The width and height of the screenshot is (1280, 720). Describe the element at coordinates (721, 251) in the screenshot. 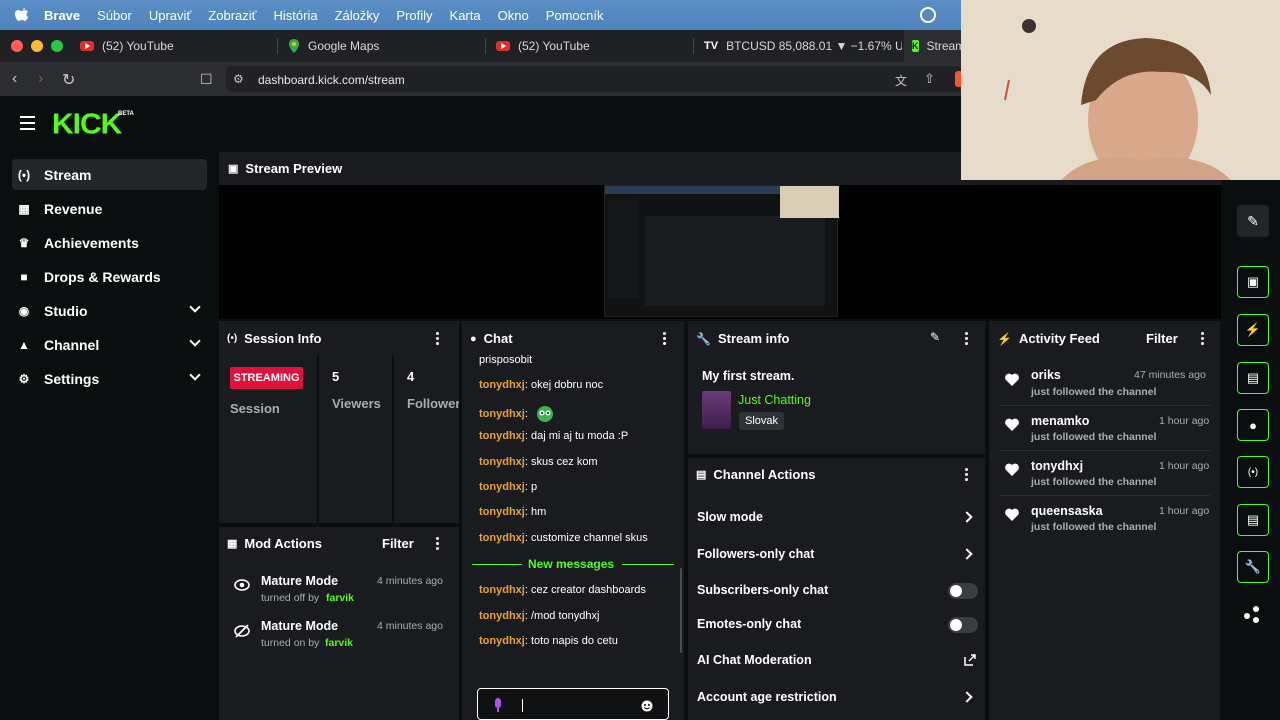

I see `stream-preview-video` at that location.